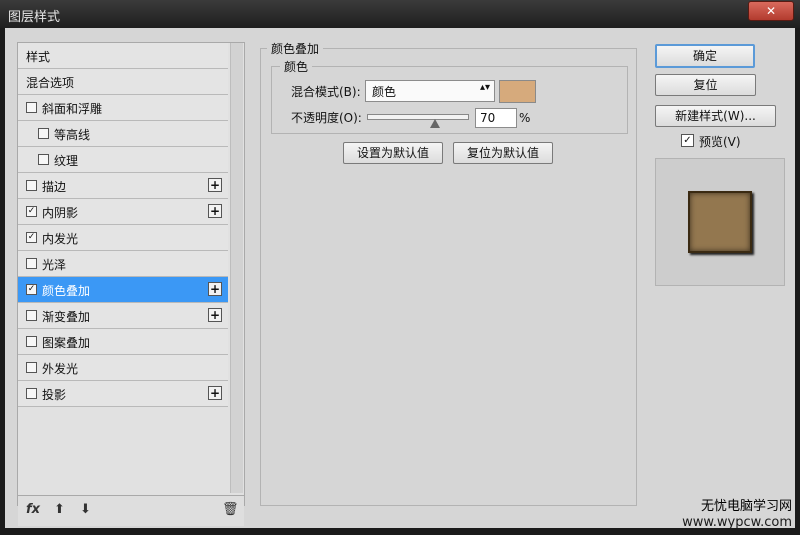 This screenshot has height=535, width=800. Describe the element at coordinates (123, 134) in the screenshot. I see `style-list-item: 等高线` at that location.